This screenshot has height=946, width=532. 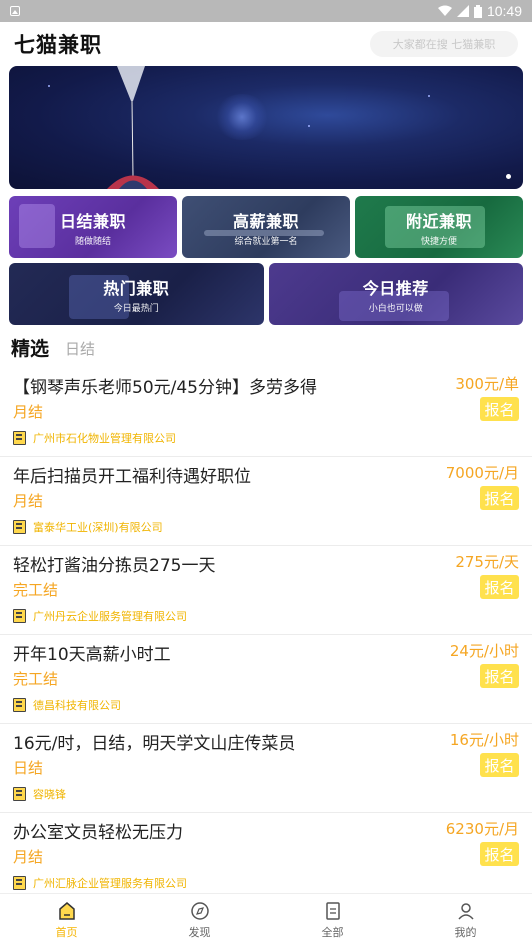 I want to click on category-title: 今日推荐, so click(x=395, y=288).